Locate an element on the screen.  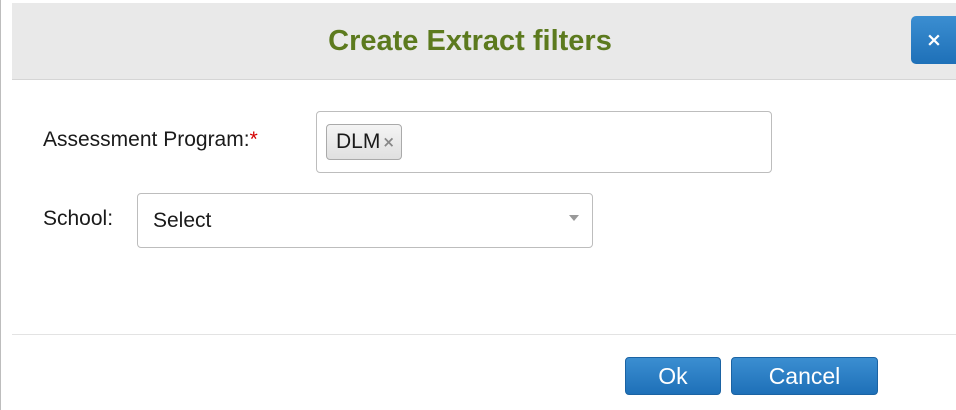
close-button: × is located at coordinates (933, 40).